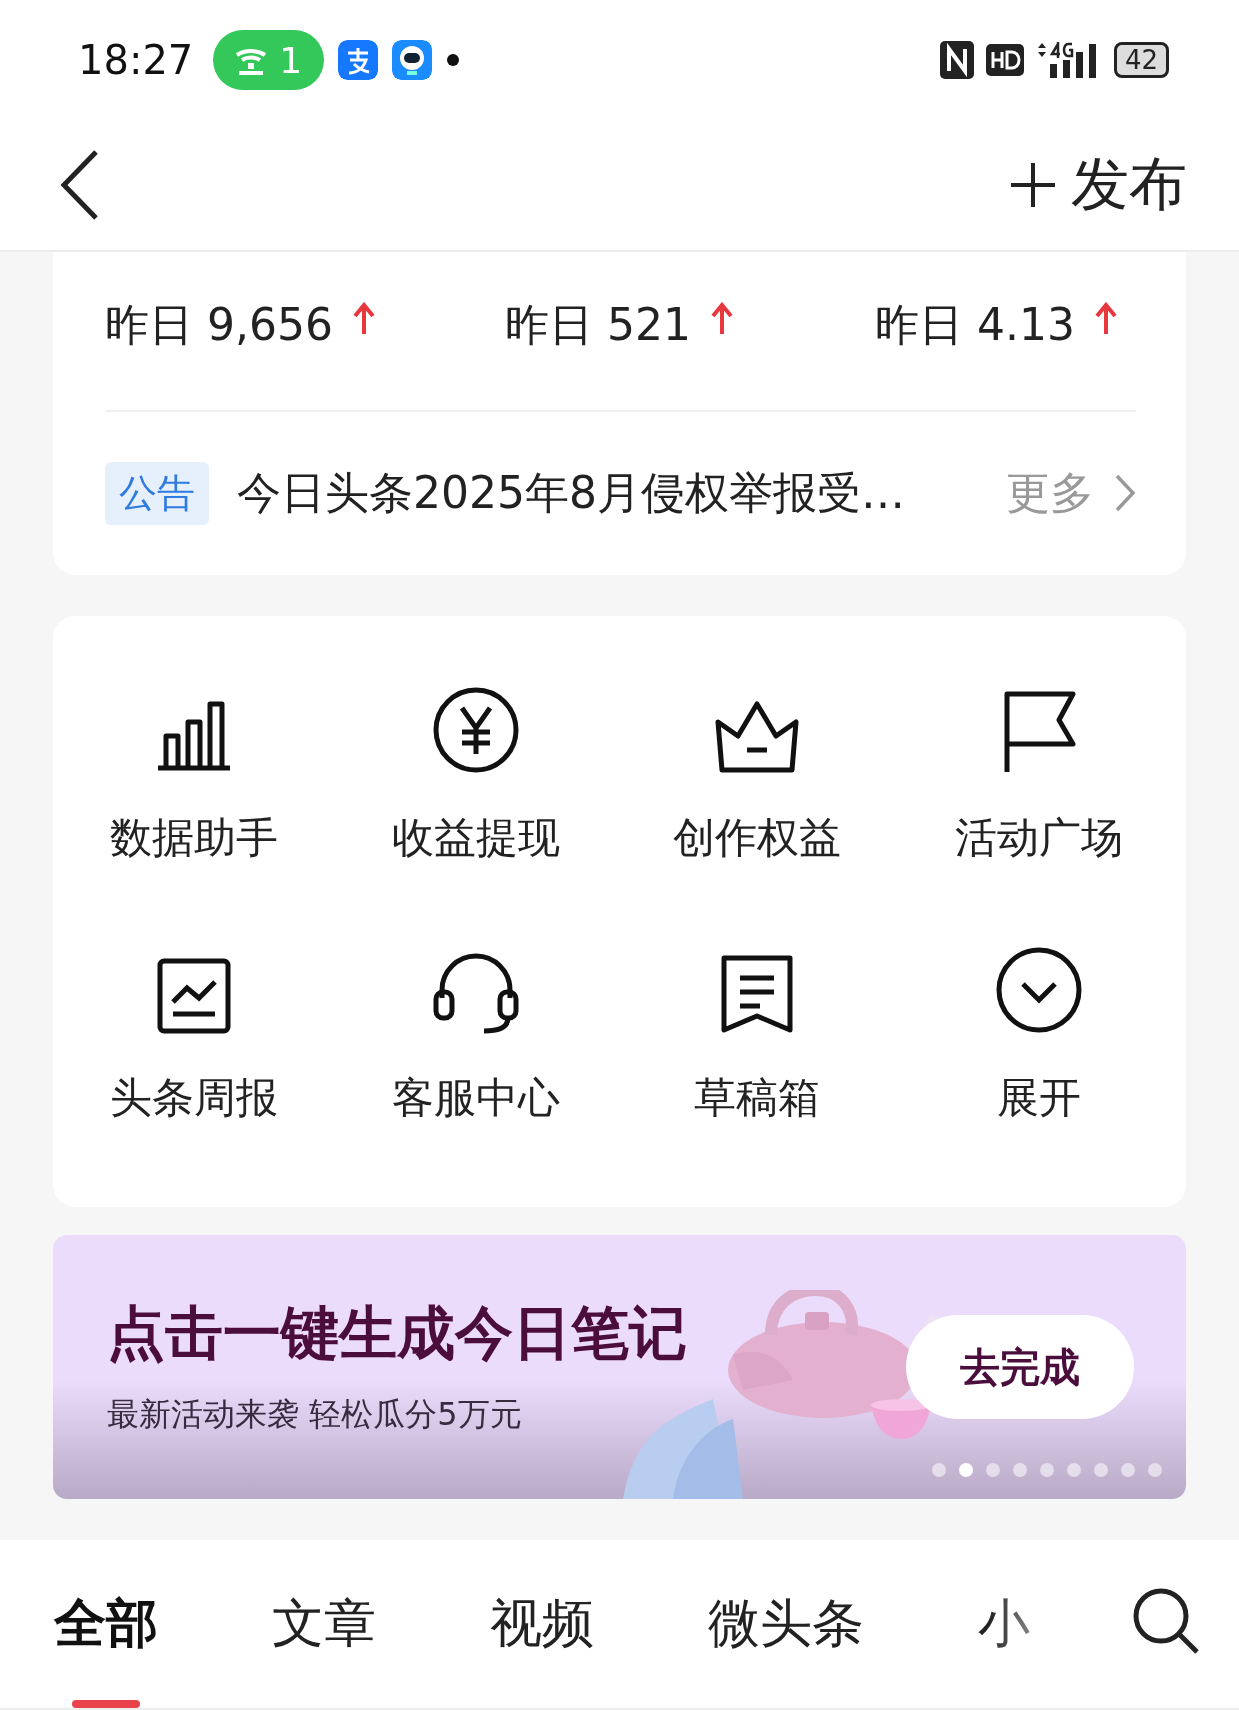 The width and height of the screenshot is (1239, 1710). What do you see at coordinates (106, 1624) in the screenshot?
I see `category-tab: 全部` at bounding box center [106, 1624].